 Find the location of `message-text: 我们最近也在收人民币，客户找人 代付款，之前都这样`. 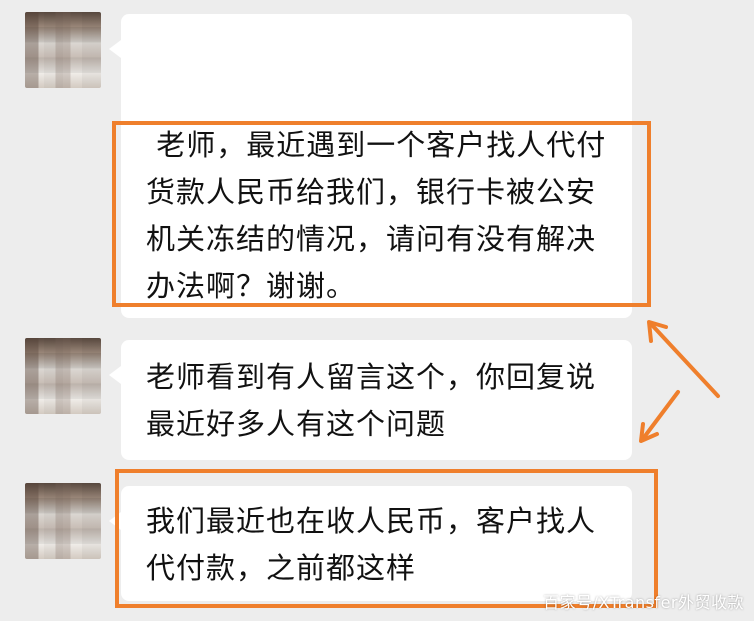

message-text: 我们最近也在收人民币，客户找人 代付款，之前都这样 is located at coordinates (371, 544).